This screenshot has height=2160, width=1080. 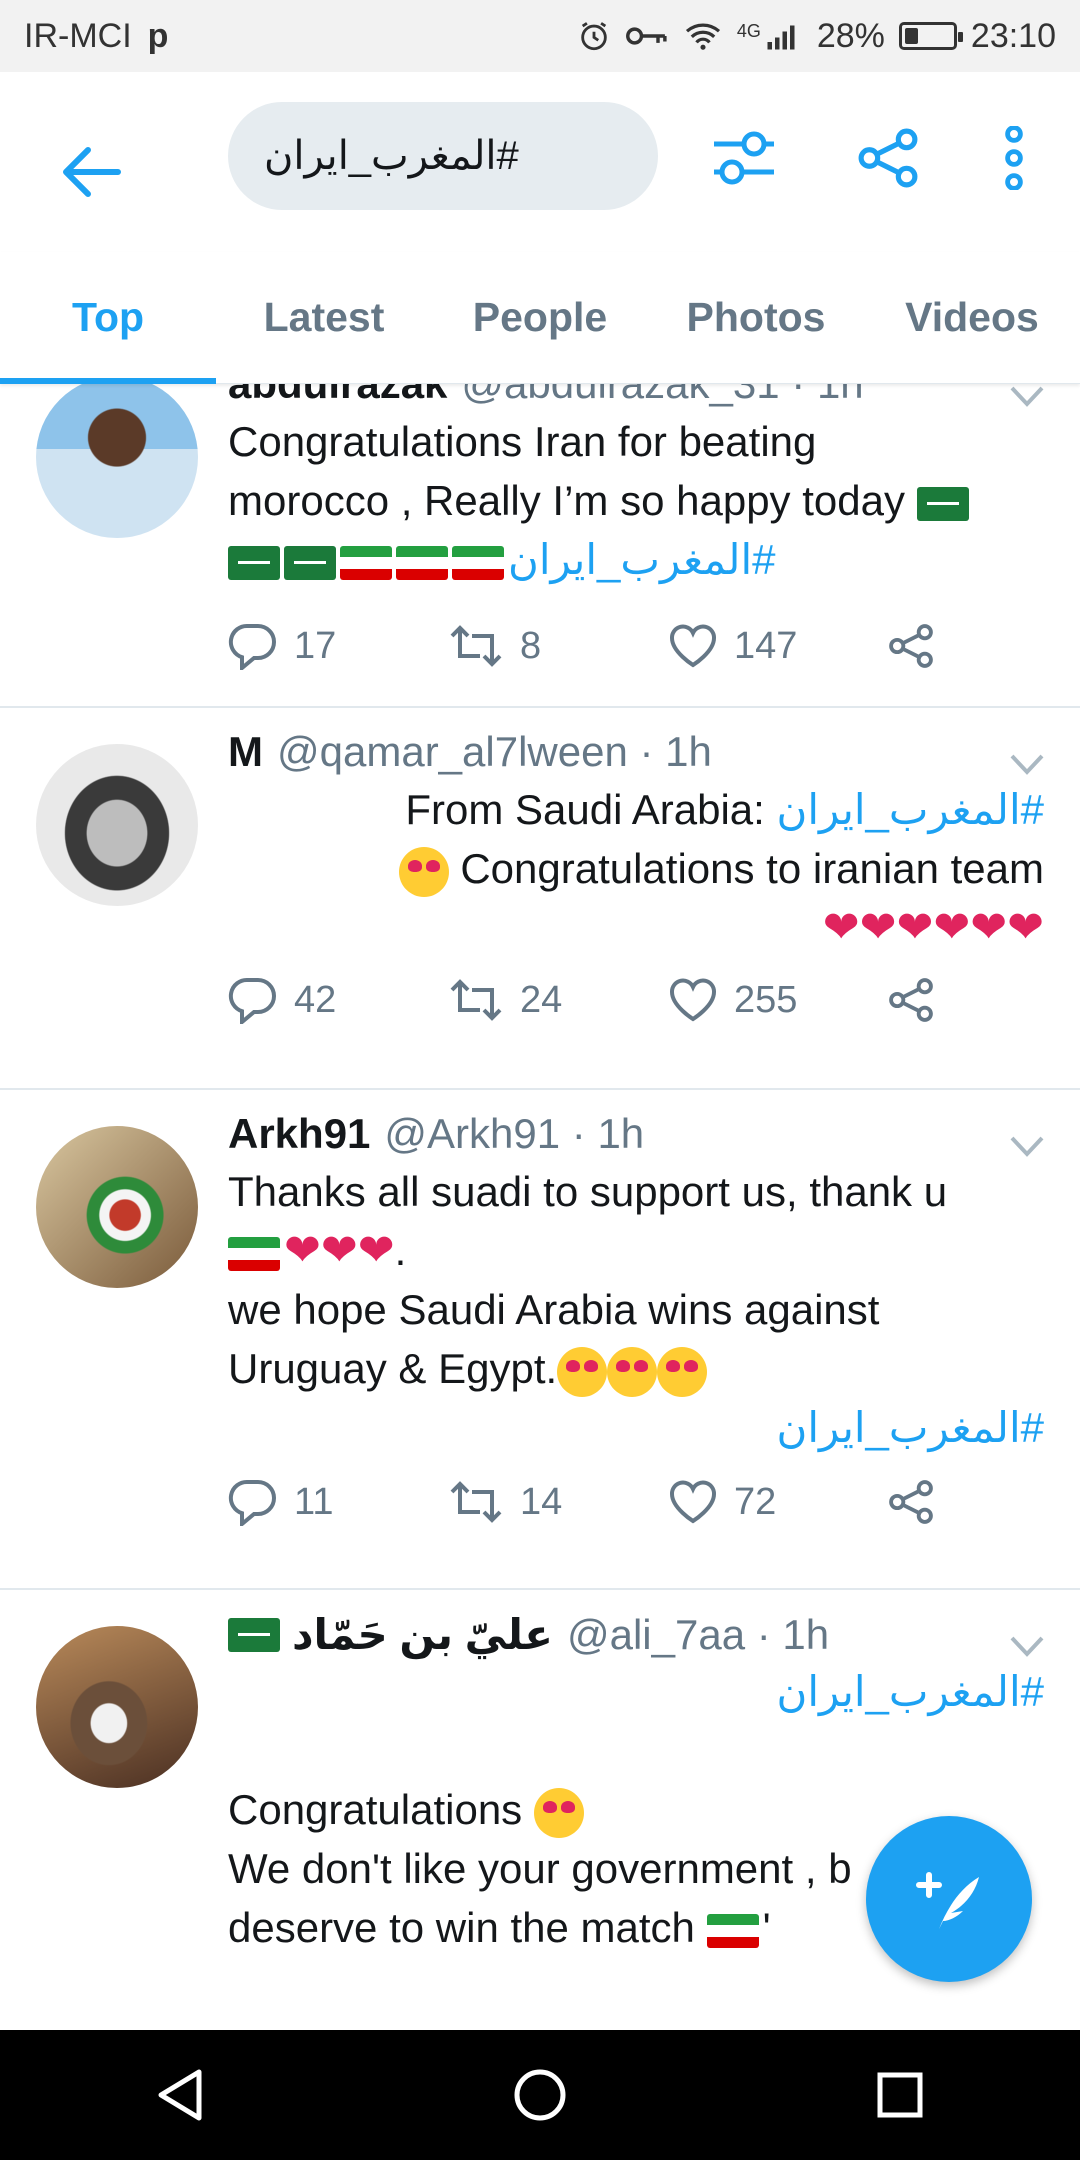 What do you see at coordinates (315, 999) in the screenshot?
I see `reply-count: 42` at bounding box center [315, 999].